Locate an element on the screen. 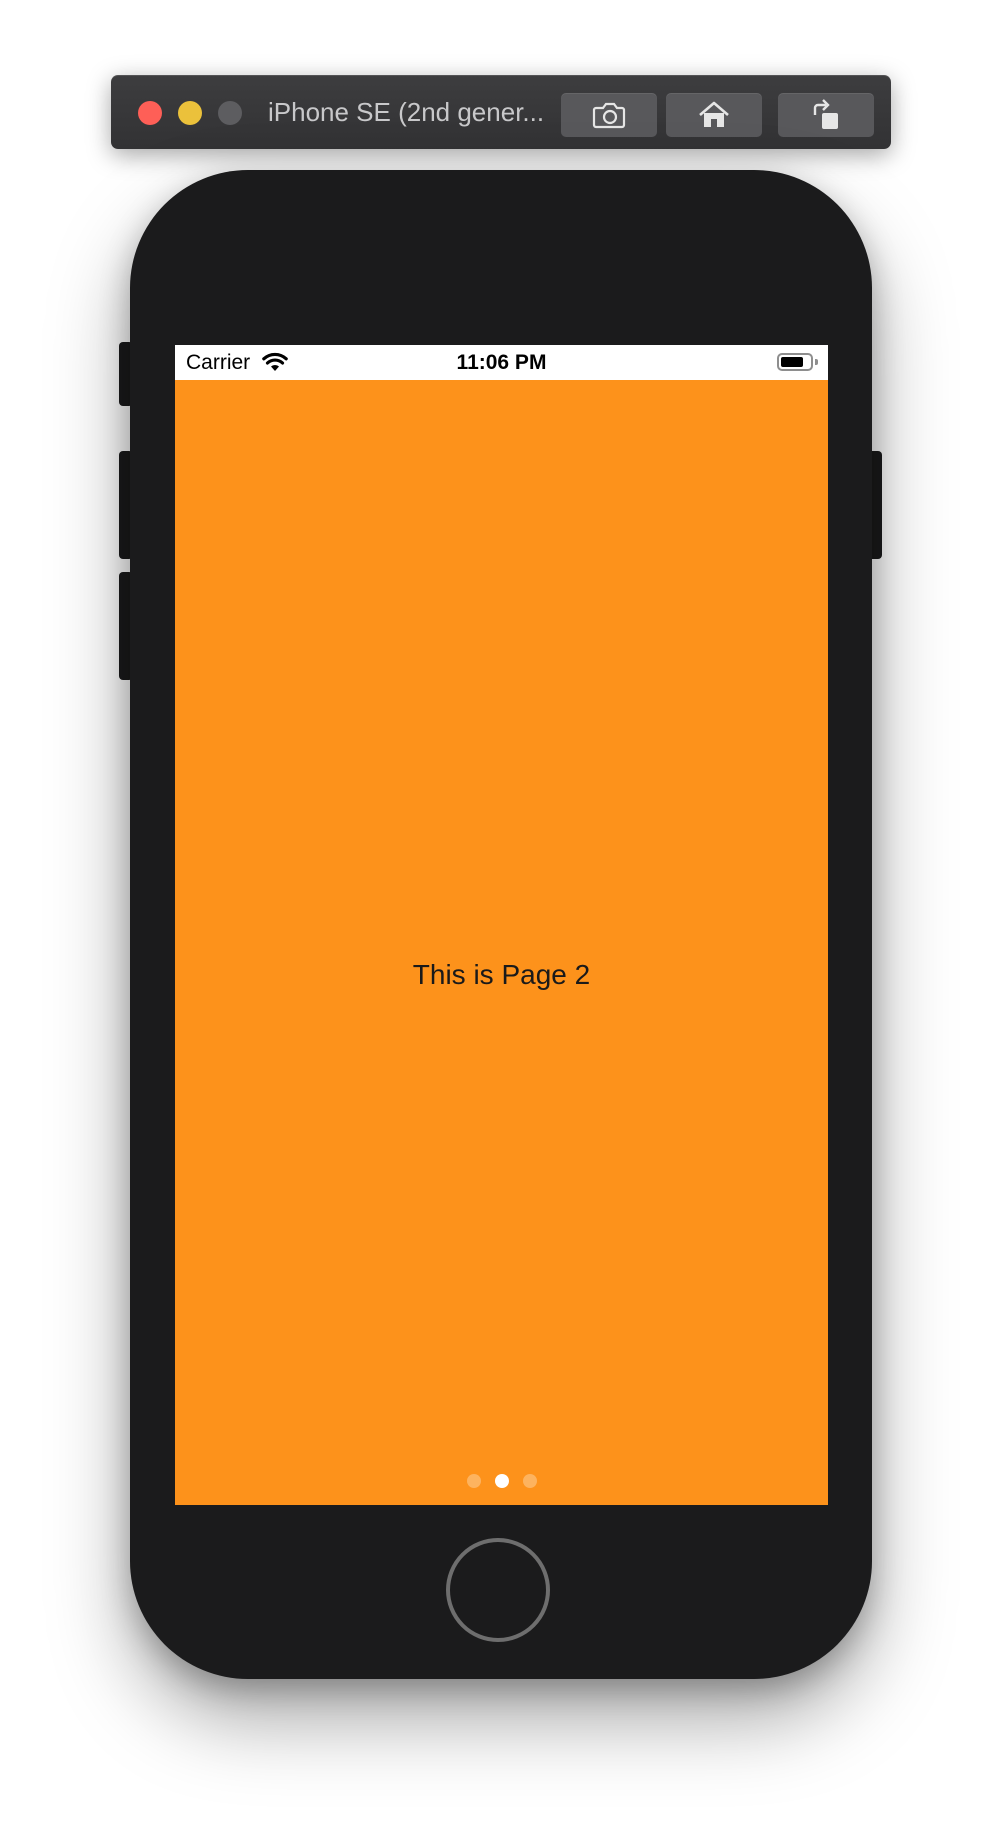 The width and height of the screenshot is (1002, 1828). home-button is located at coordinates (498, 1590).